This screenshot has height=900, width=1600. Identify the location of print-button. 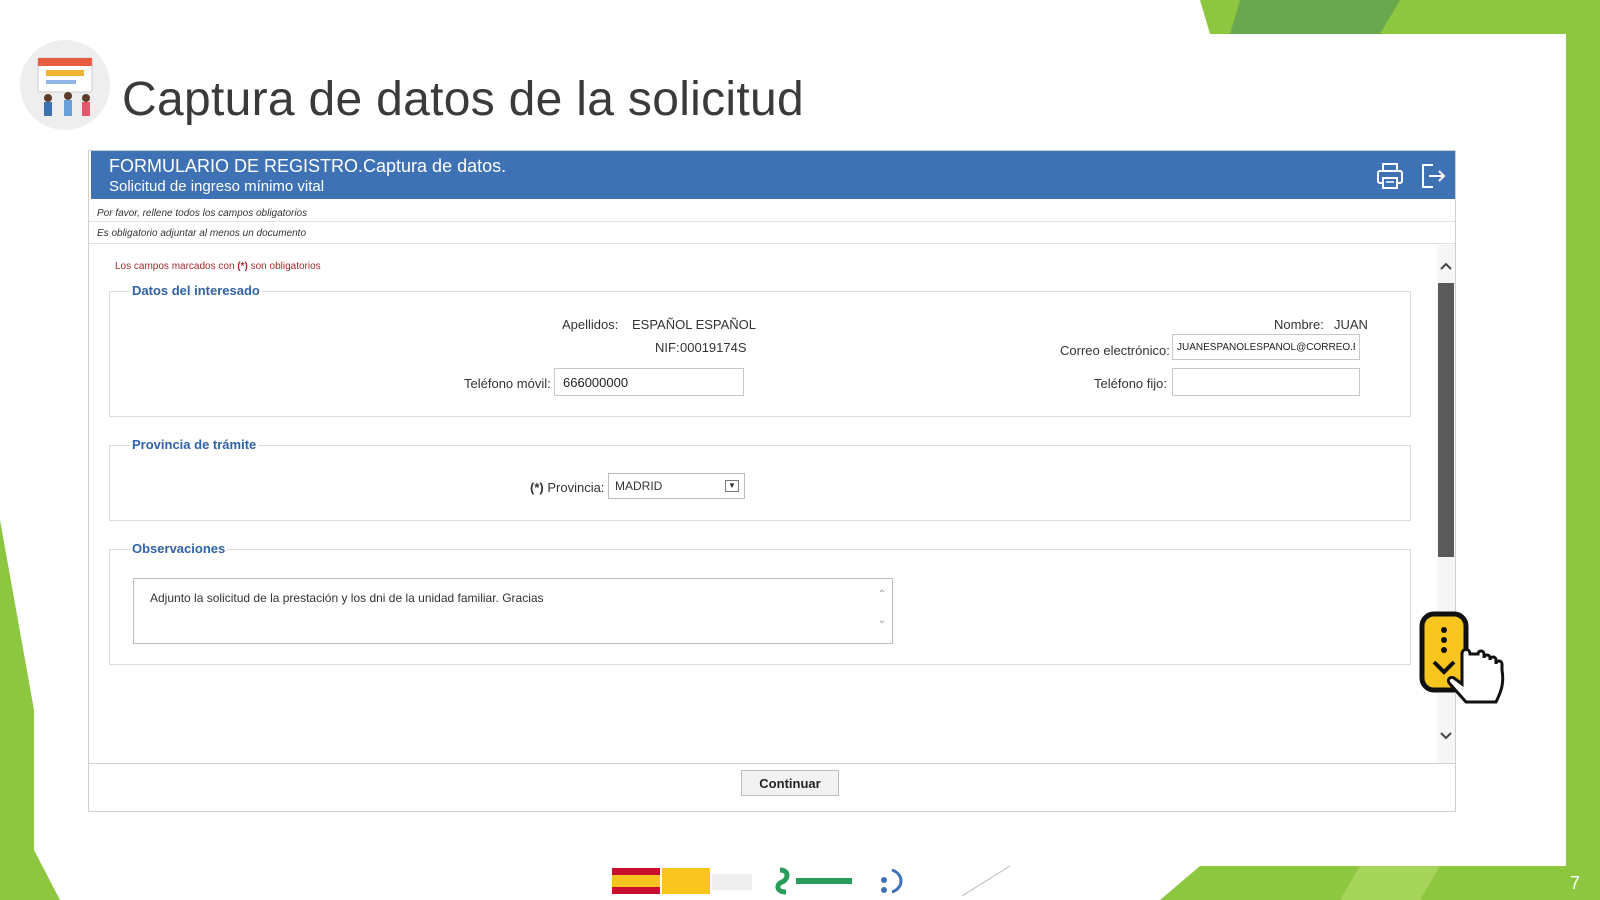
(1390, 176).